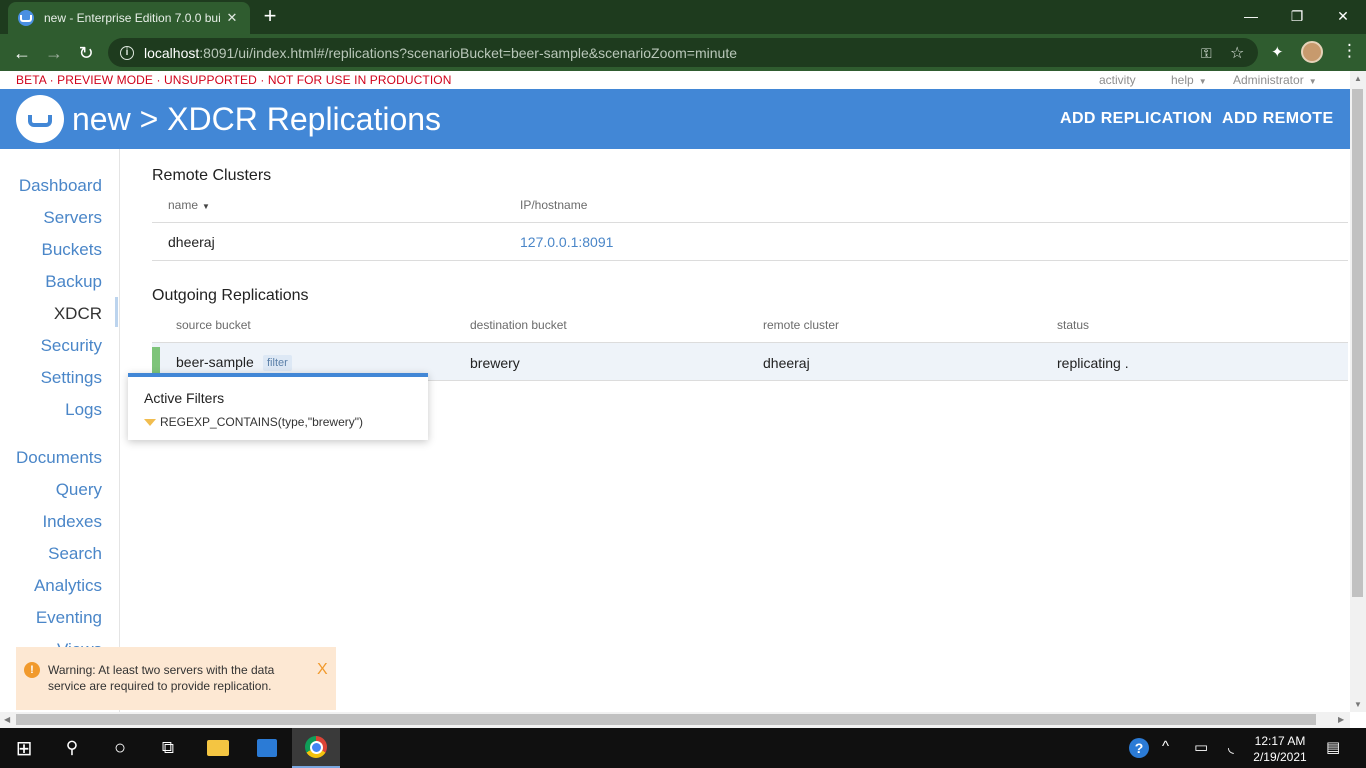 This screenshot has width=1366, height=768. I want to click on shopping-bag-icon, so click(267, 748).